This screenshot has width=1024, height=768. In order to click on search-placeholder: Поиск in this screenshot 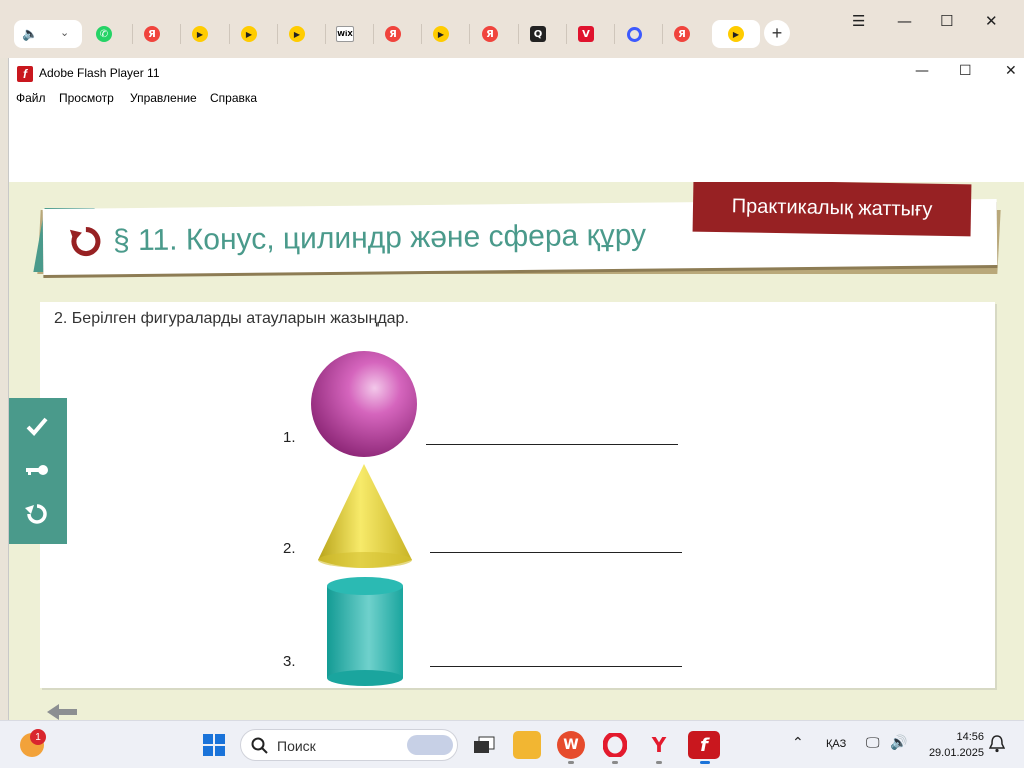, I will do `click(296, 746)`.